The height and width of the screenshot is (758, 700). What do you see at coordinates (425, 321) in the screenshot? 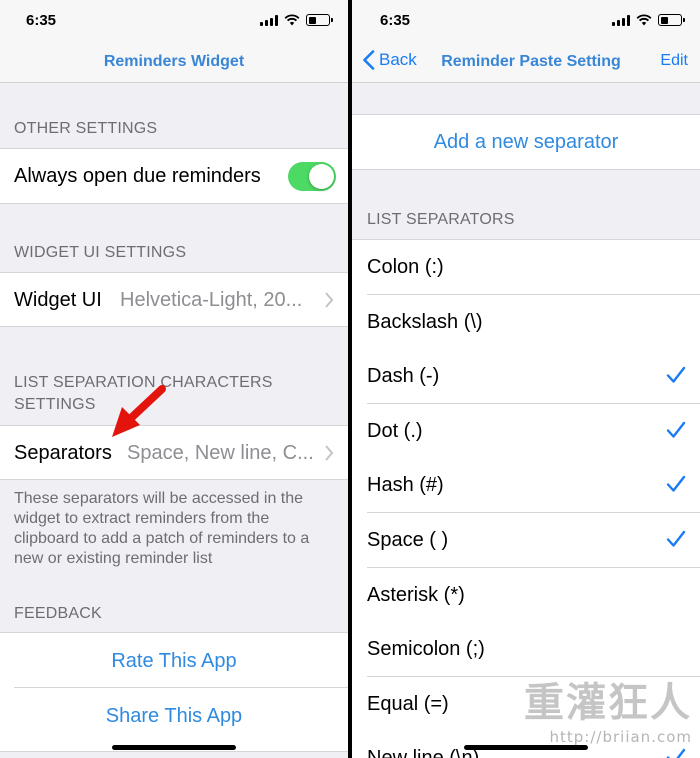
I see `separator-label: Backslash (\)` at bounding box center [425, 321].